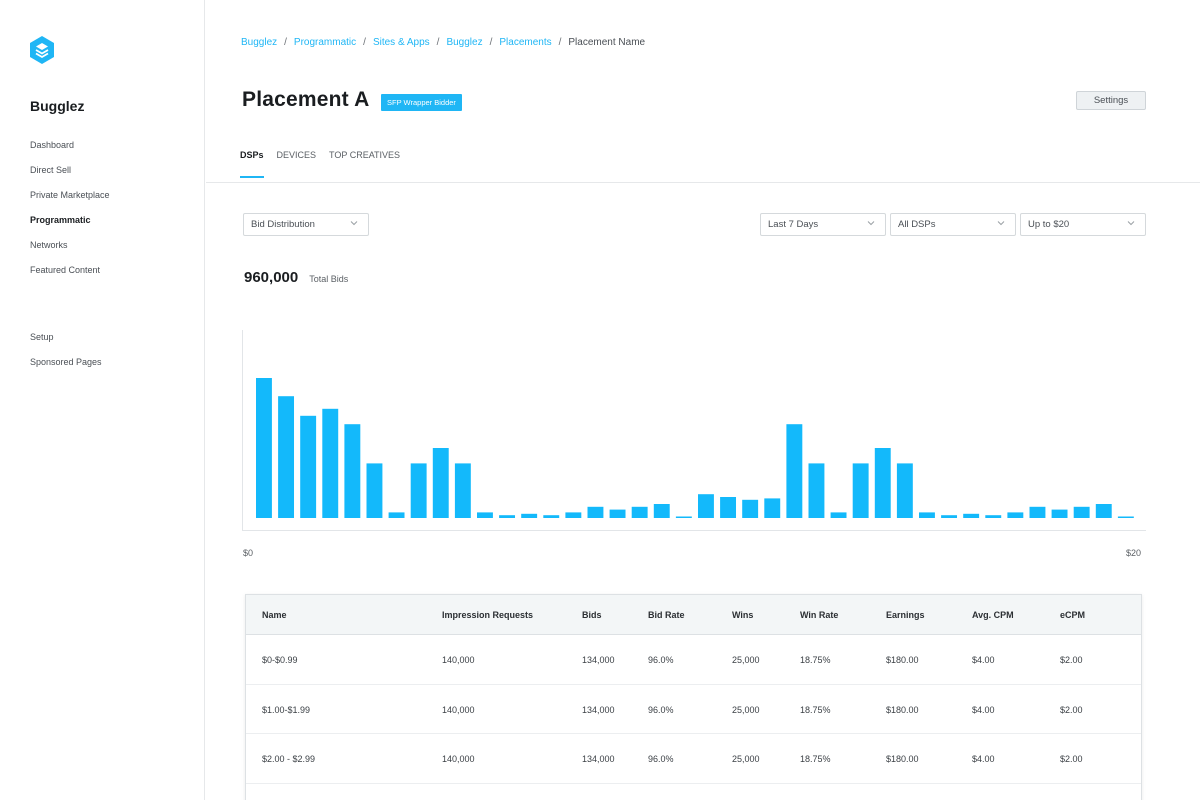 The height and width of the screenshot is (800, 1200). What do you see at coordinates (525, 42) in the screenshot?
I see `breadcrumb-link: Placements` at bounding box center [525, 42].